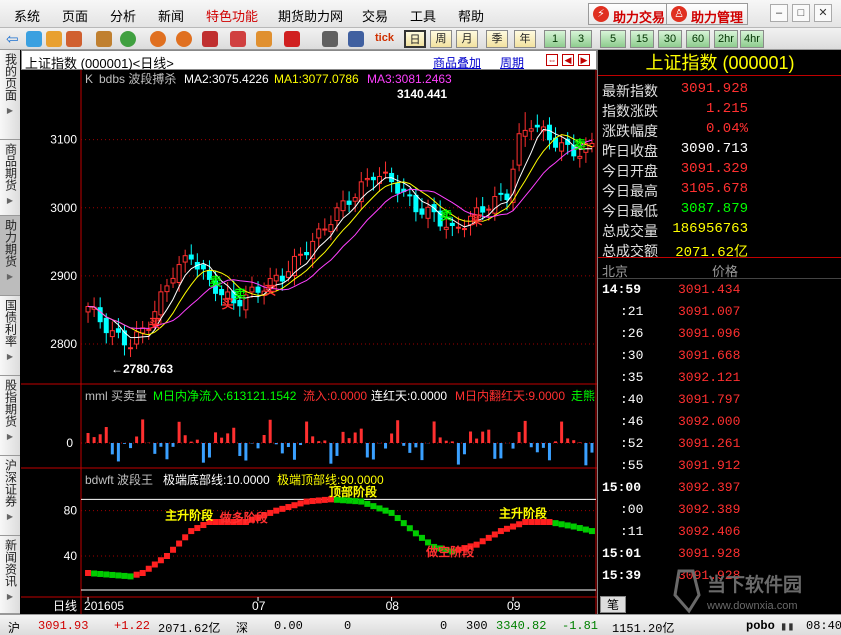 The height and width of the screenshot is (635, 841). Describe the element at coordinates (34, 39) in the screenshot. I see `home-icon` at that location.